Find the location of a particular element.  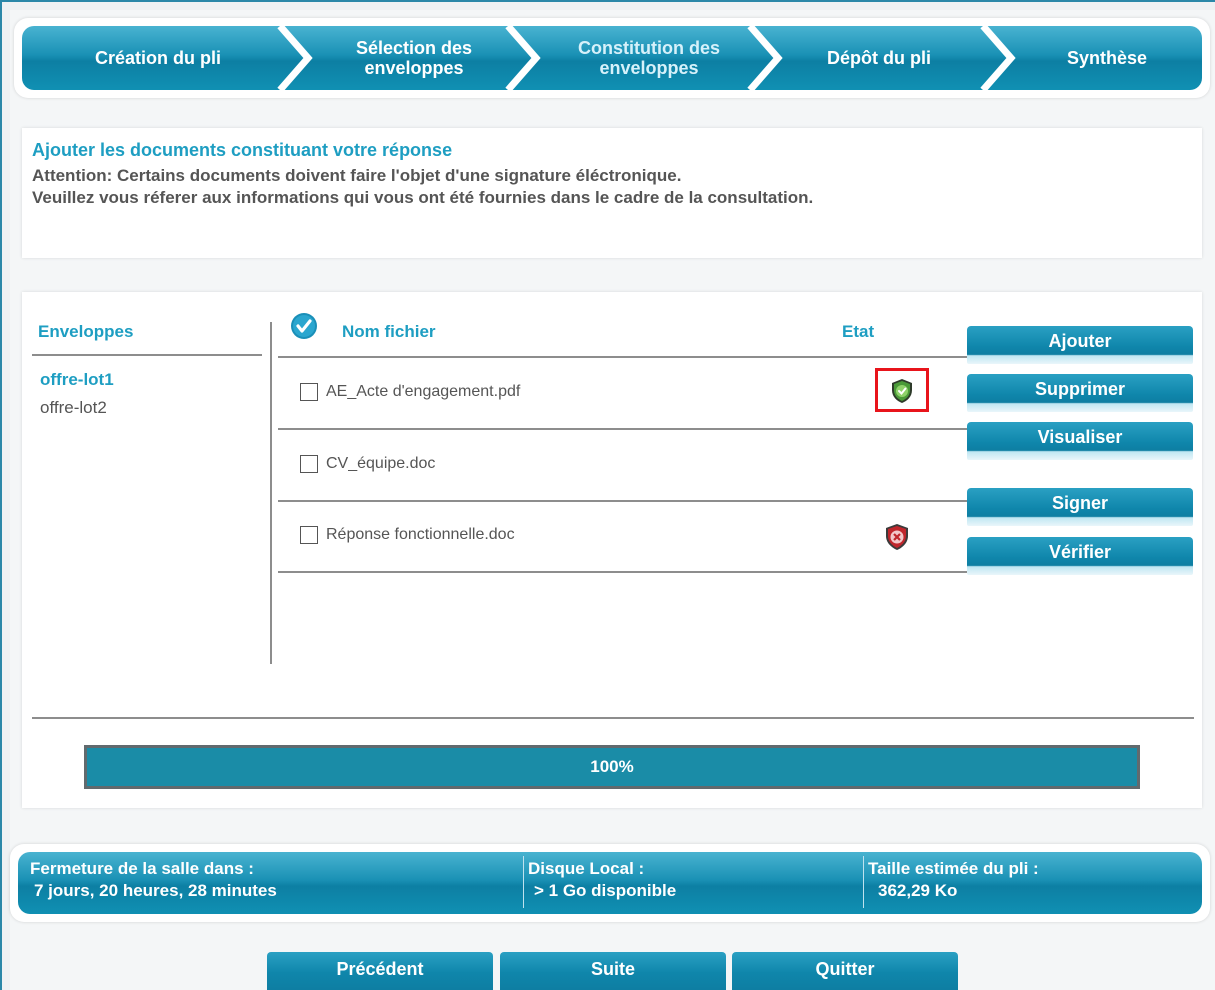

wizard-step-creation: Création du pli is located at coordinates (158, 58).